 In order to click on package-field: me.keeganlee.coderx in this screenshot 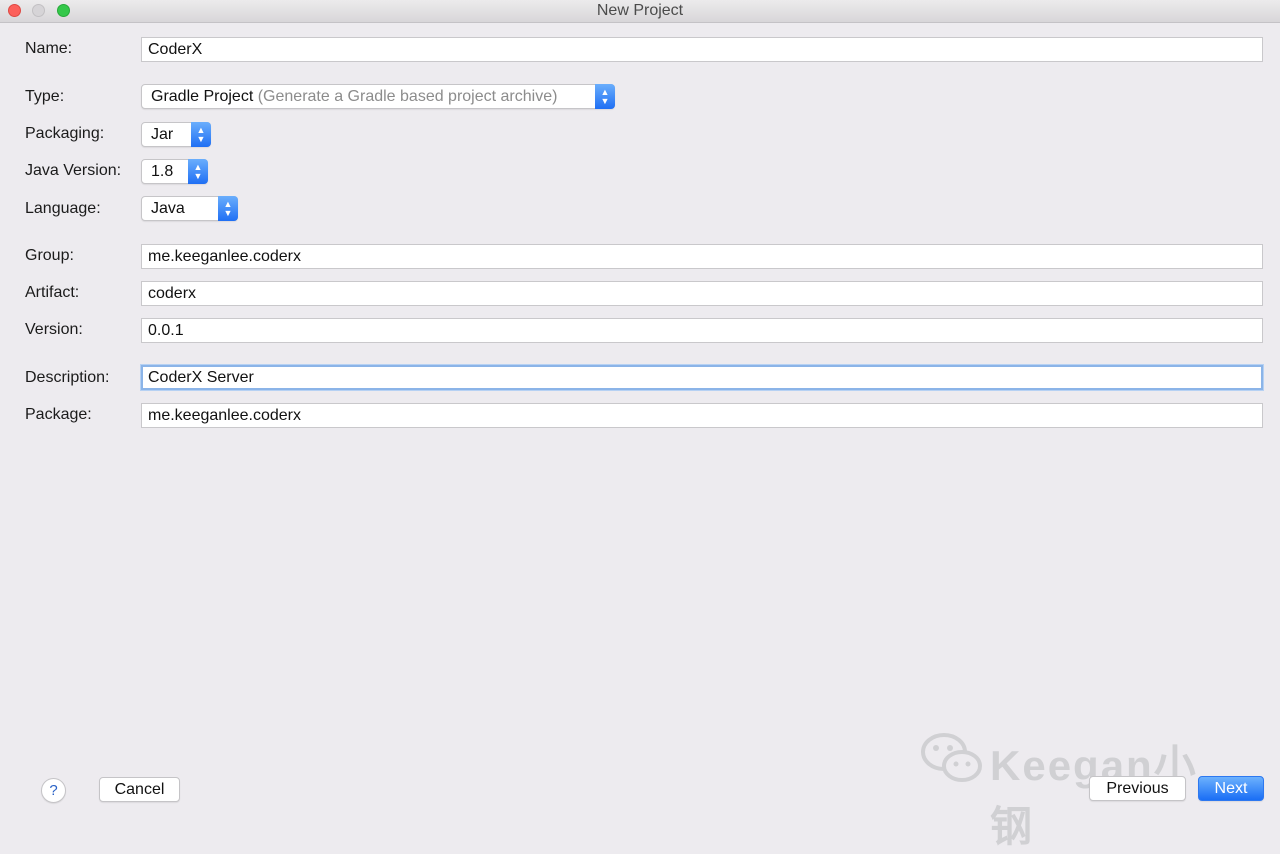, I will do `click(702, 415)`.